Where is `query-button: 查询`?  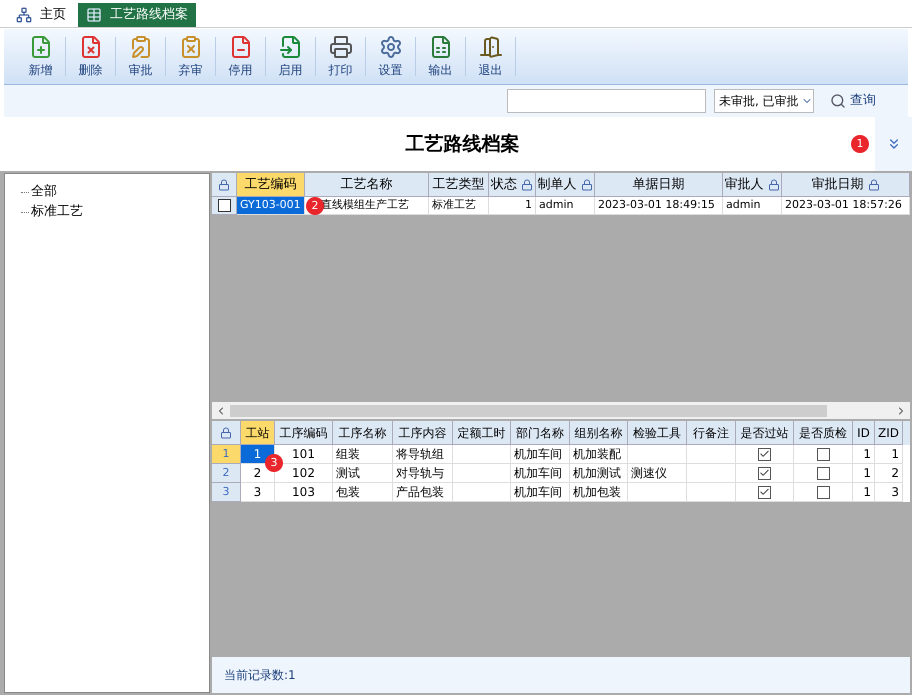 query-button: 查询 is located at coordinates (853, 101).